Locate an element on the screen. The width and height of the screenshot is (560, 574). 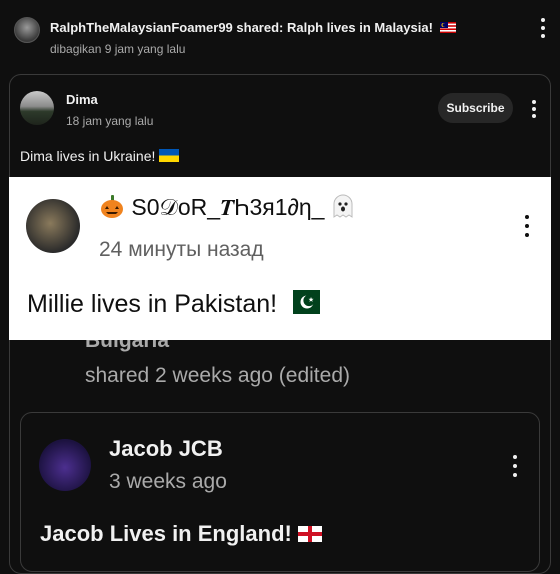
jacob-avatar is located at coordinates (65, 465).